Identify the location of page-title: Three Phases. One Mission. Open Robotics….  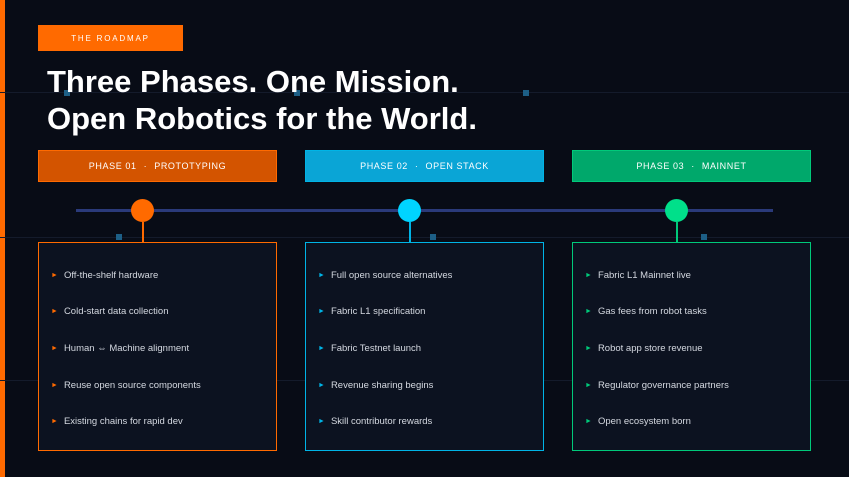
(347, 100).